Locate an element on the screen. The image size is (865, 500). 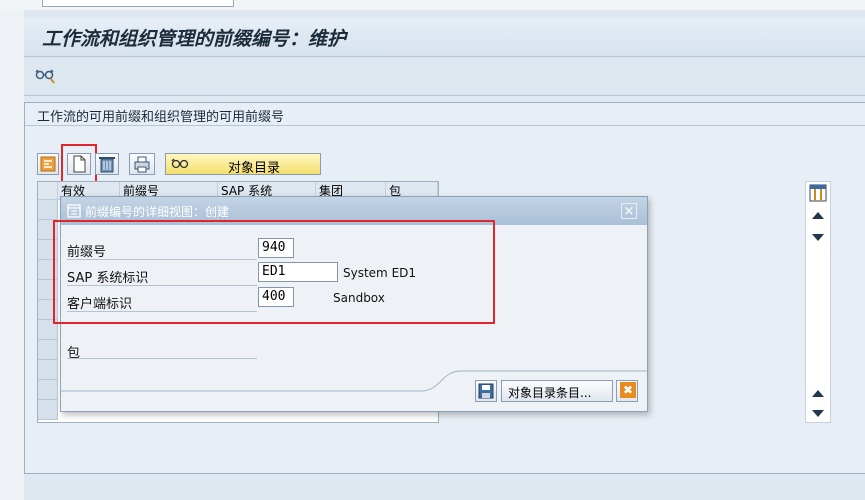
application-toolbar is located at coordinates (444, 76).